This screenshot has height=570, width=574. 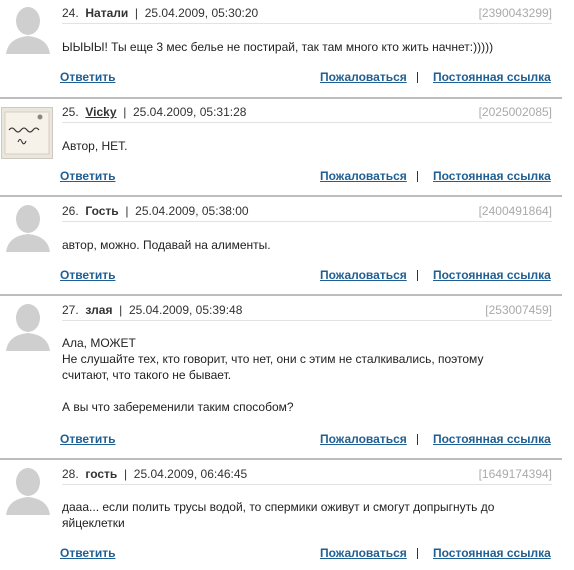 I want to click on post-id: [2400491864], so click(x=515, y=211).